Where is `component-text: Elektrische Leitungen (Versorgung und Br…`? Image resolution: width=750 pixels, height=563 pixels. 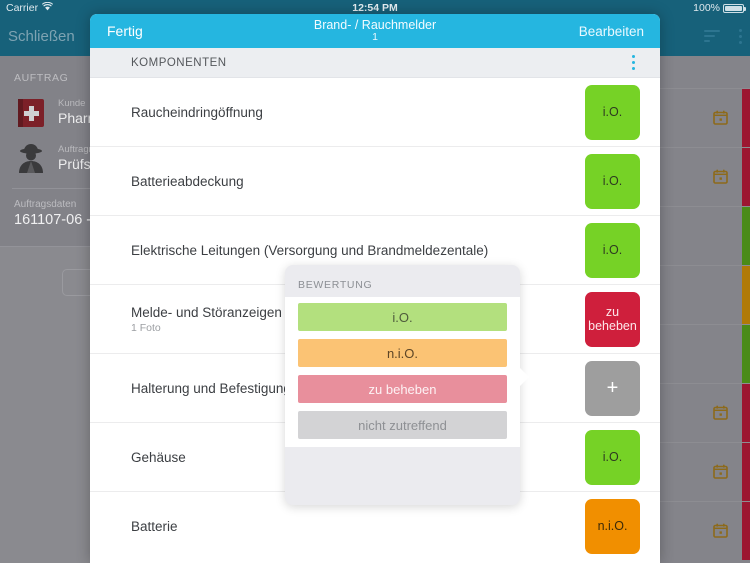
component-text: Elektrische Leitungen (Versorgung und Br… is located at coordinates (358, 250).